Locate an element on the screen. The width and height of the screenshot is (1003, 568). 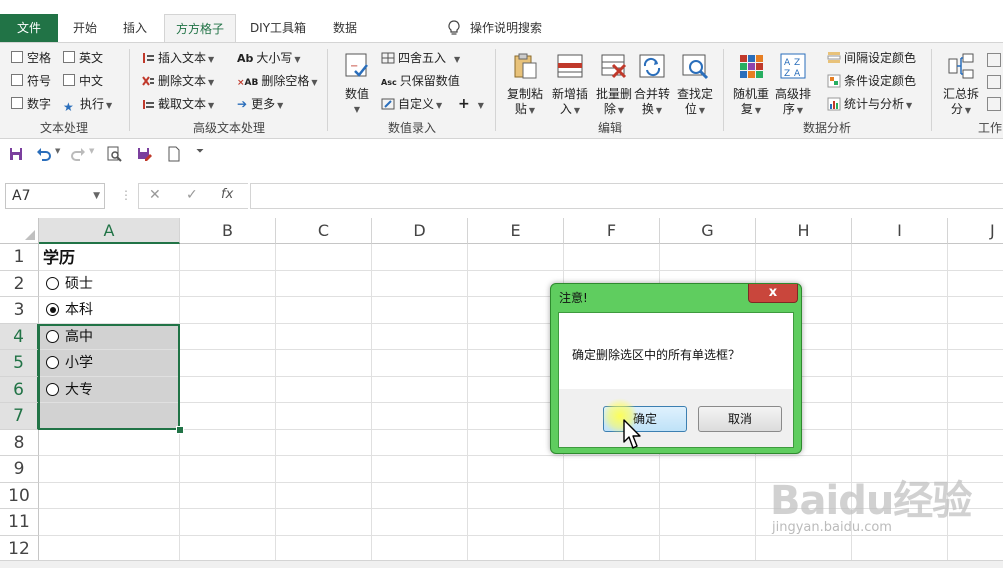
extract-text-button: 截取文本 ▼ is located at coordinates (177, 104).